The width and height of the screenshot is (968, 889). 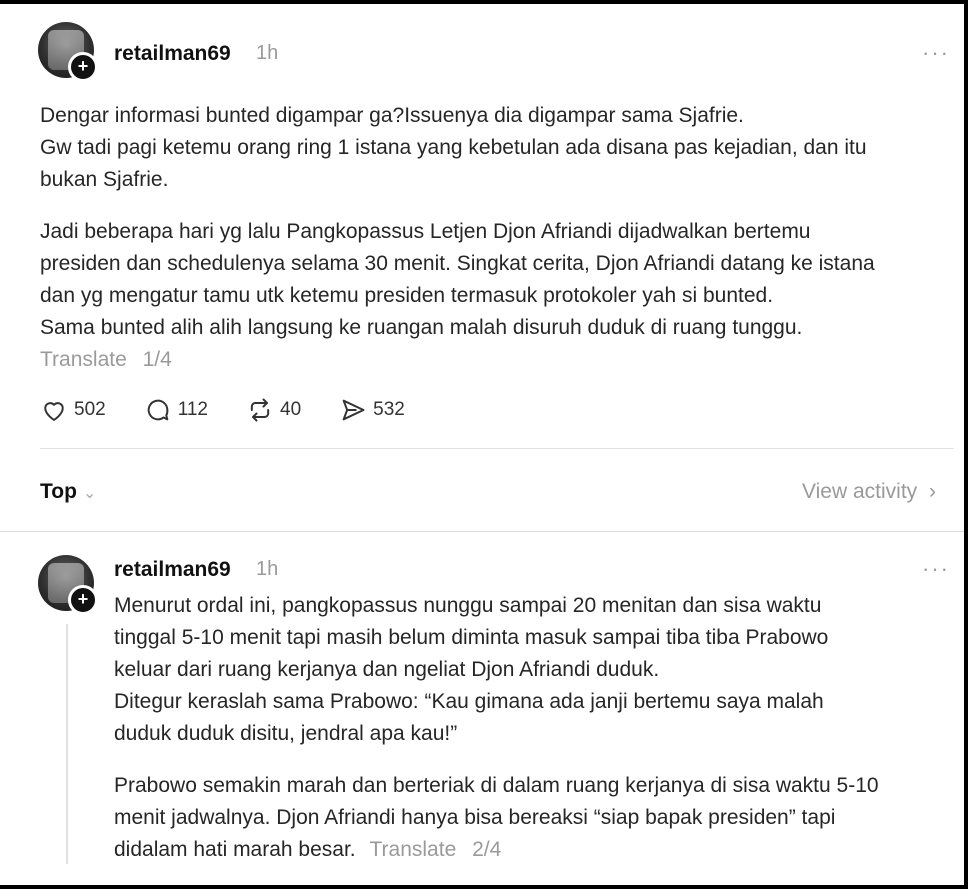 I want to click on repost-count: 40, so click(x=291, y=409).